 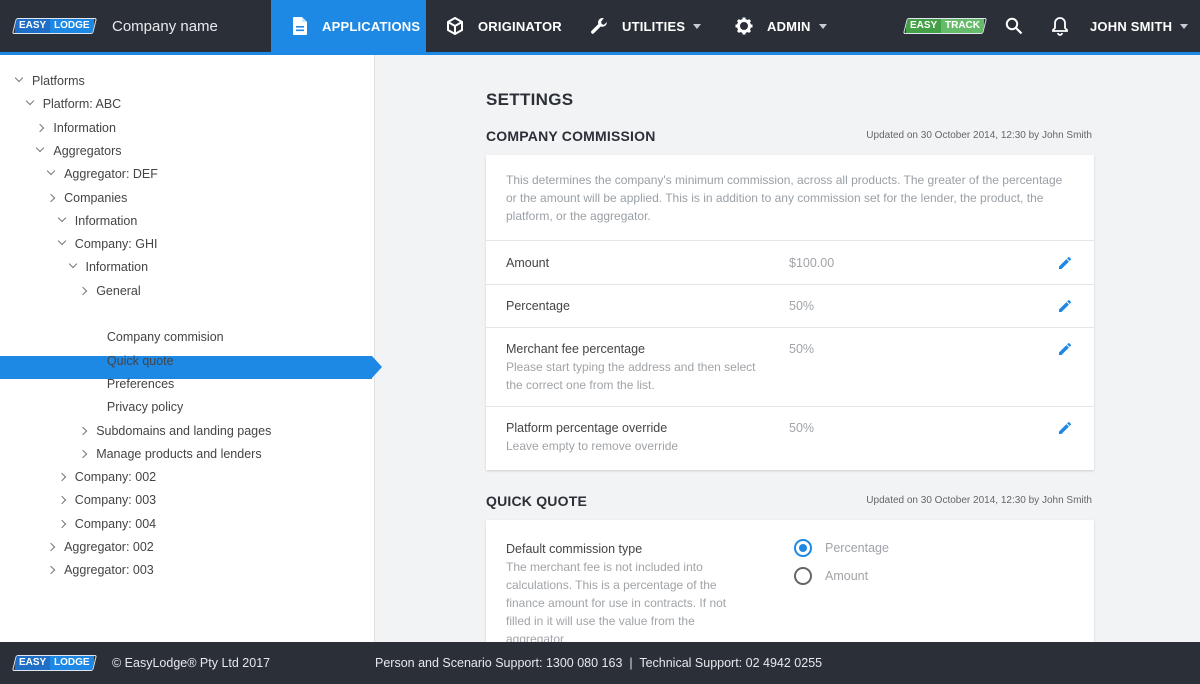 What do you see at coordinates (646, 26) in the screenshot?
I see `nav-utilities: UTILITIES` at bounding box center [646, 26].